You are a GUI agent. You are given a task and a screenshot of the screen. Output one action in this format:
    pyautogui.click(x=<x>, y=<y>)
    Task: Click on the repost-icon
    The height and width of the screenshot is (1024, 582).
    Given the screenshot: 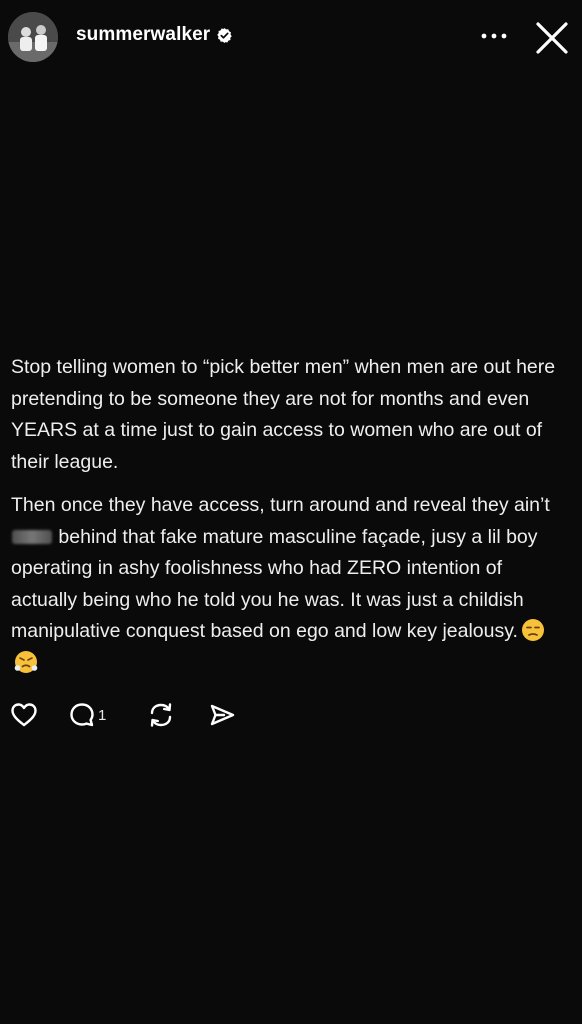 What is the action you would take?
    pyautogui.click(x=161, y=715)
    